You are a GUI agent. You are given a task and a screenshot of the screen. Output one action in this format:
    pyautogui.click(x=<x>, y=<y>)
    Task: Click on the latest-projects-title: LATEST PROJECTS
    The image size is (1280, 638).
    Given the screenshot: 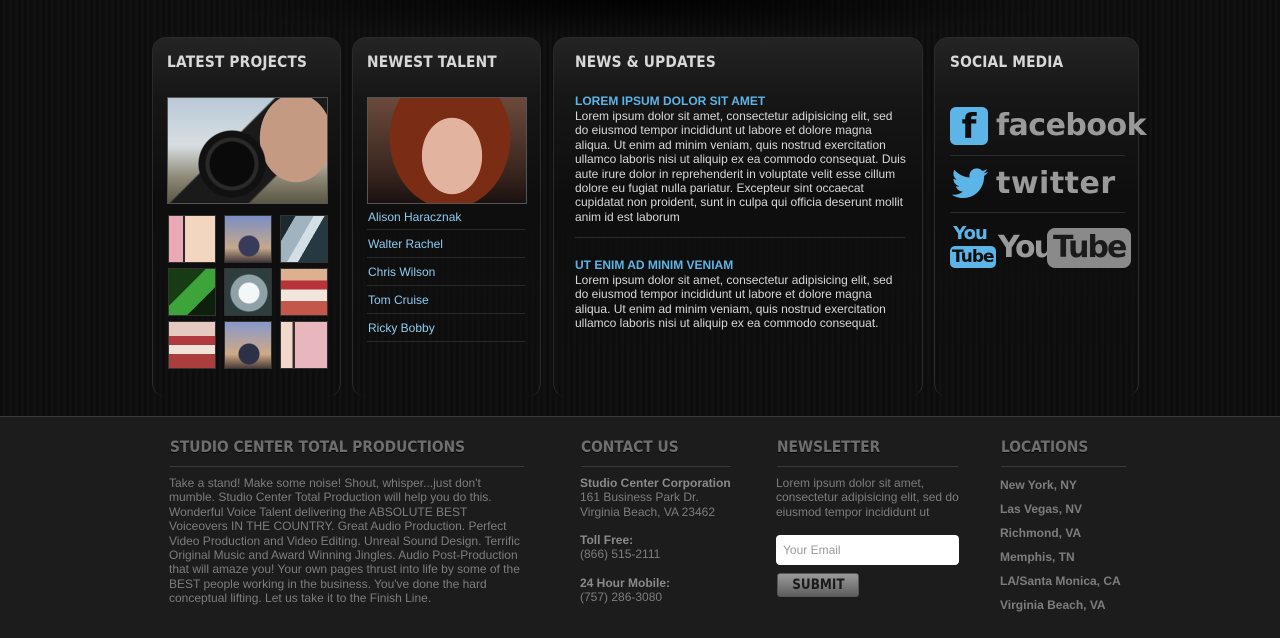 What is the action you would take?
    pyautogui.click(x=237, y=61)
    